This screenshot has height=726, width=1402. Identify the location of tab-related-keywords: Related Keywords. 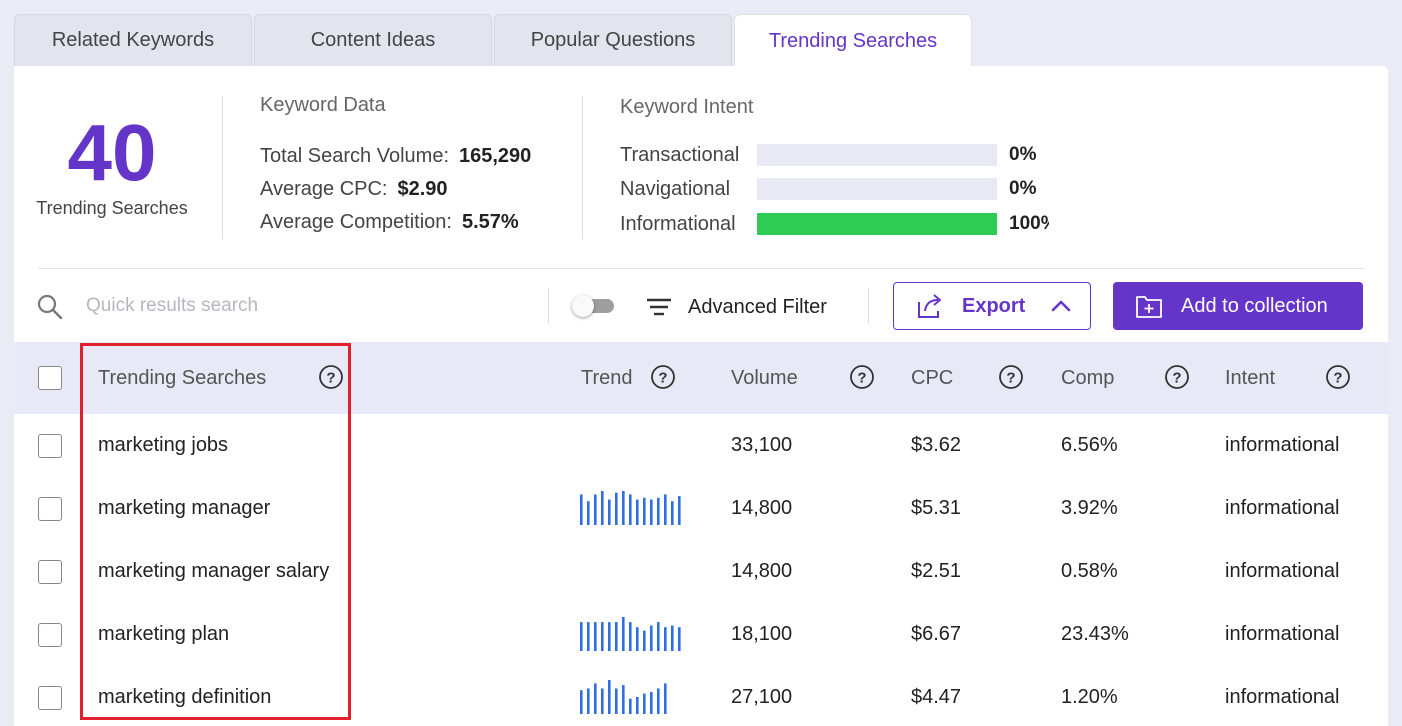
(133, 40).